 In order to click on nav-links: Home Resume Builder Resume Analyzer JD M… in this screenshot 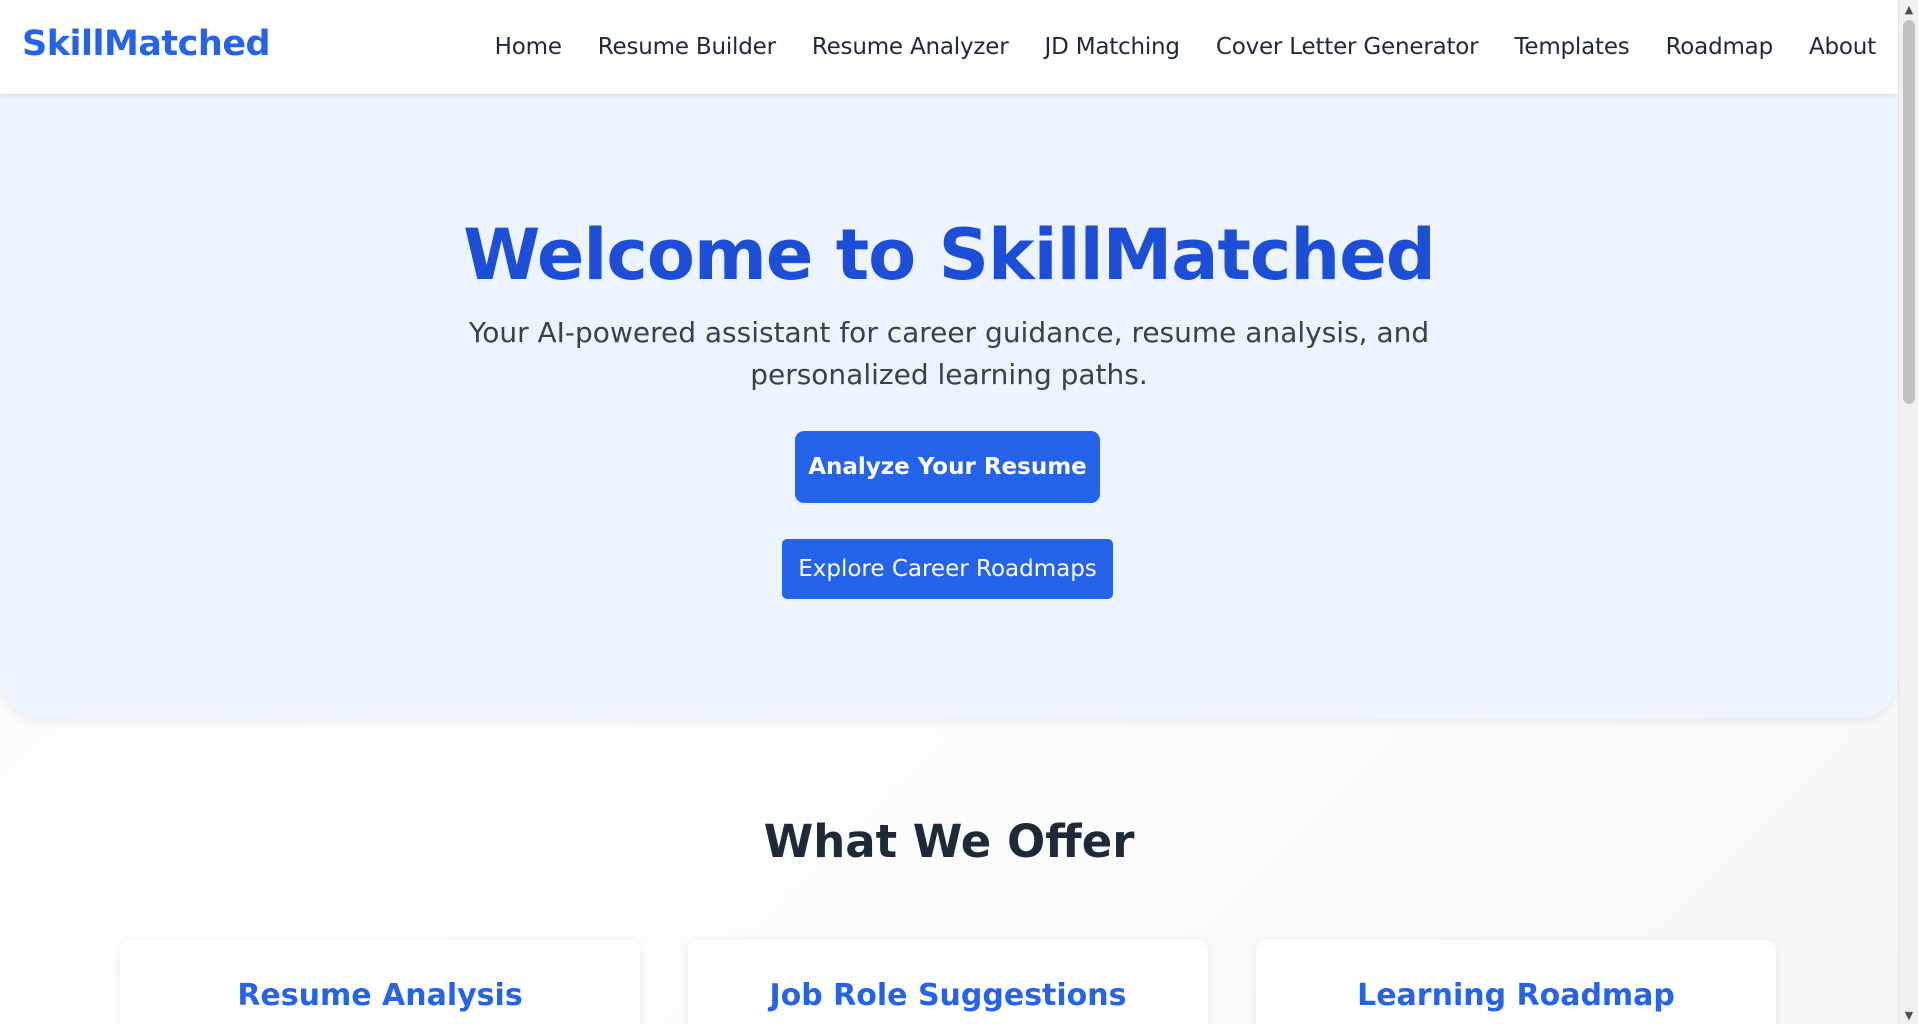, I will do `click(1186, 47)`.